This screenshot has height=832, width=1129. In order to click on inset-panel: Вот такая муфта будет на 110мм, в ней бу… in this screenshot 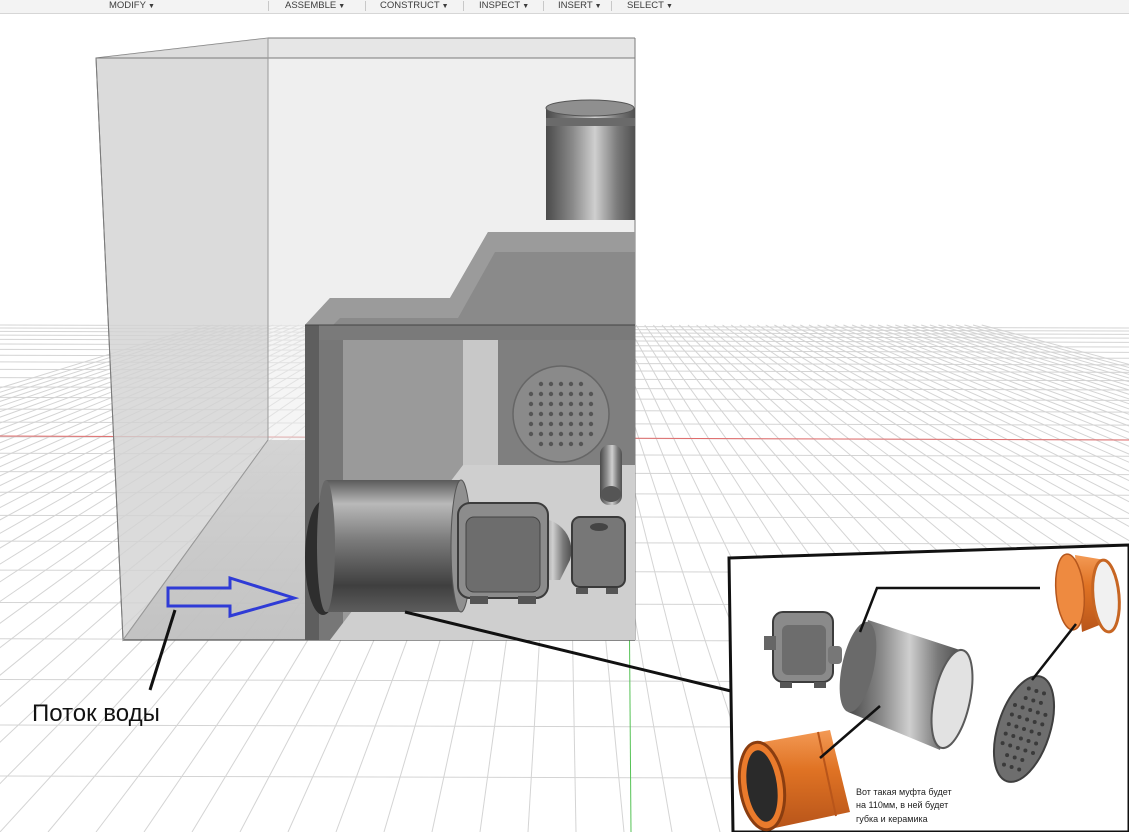, I will do `click(928, 687)`.